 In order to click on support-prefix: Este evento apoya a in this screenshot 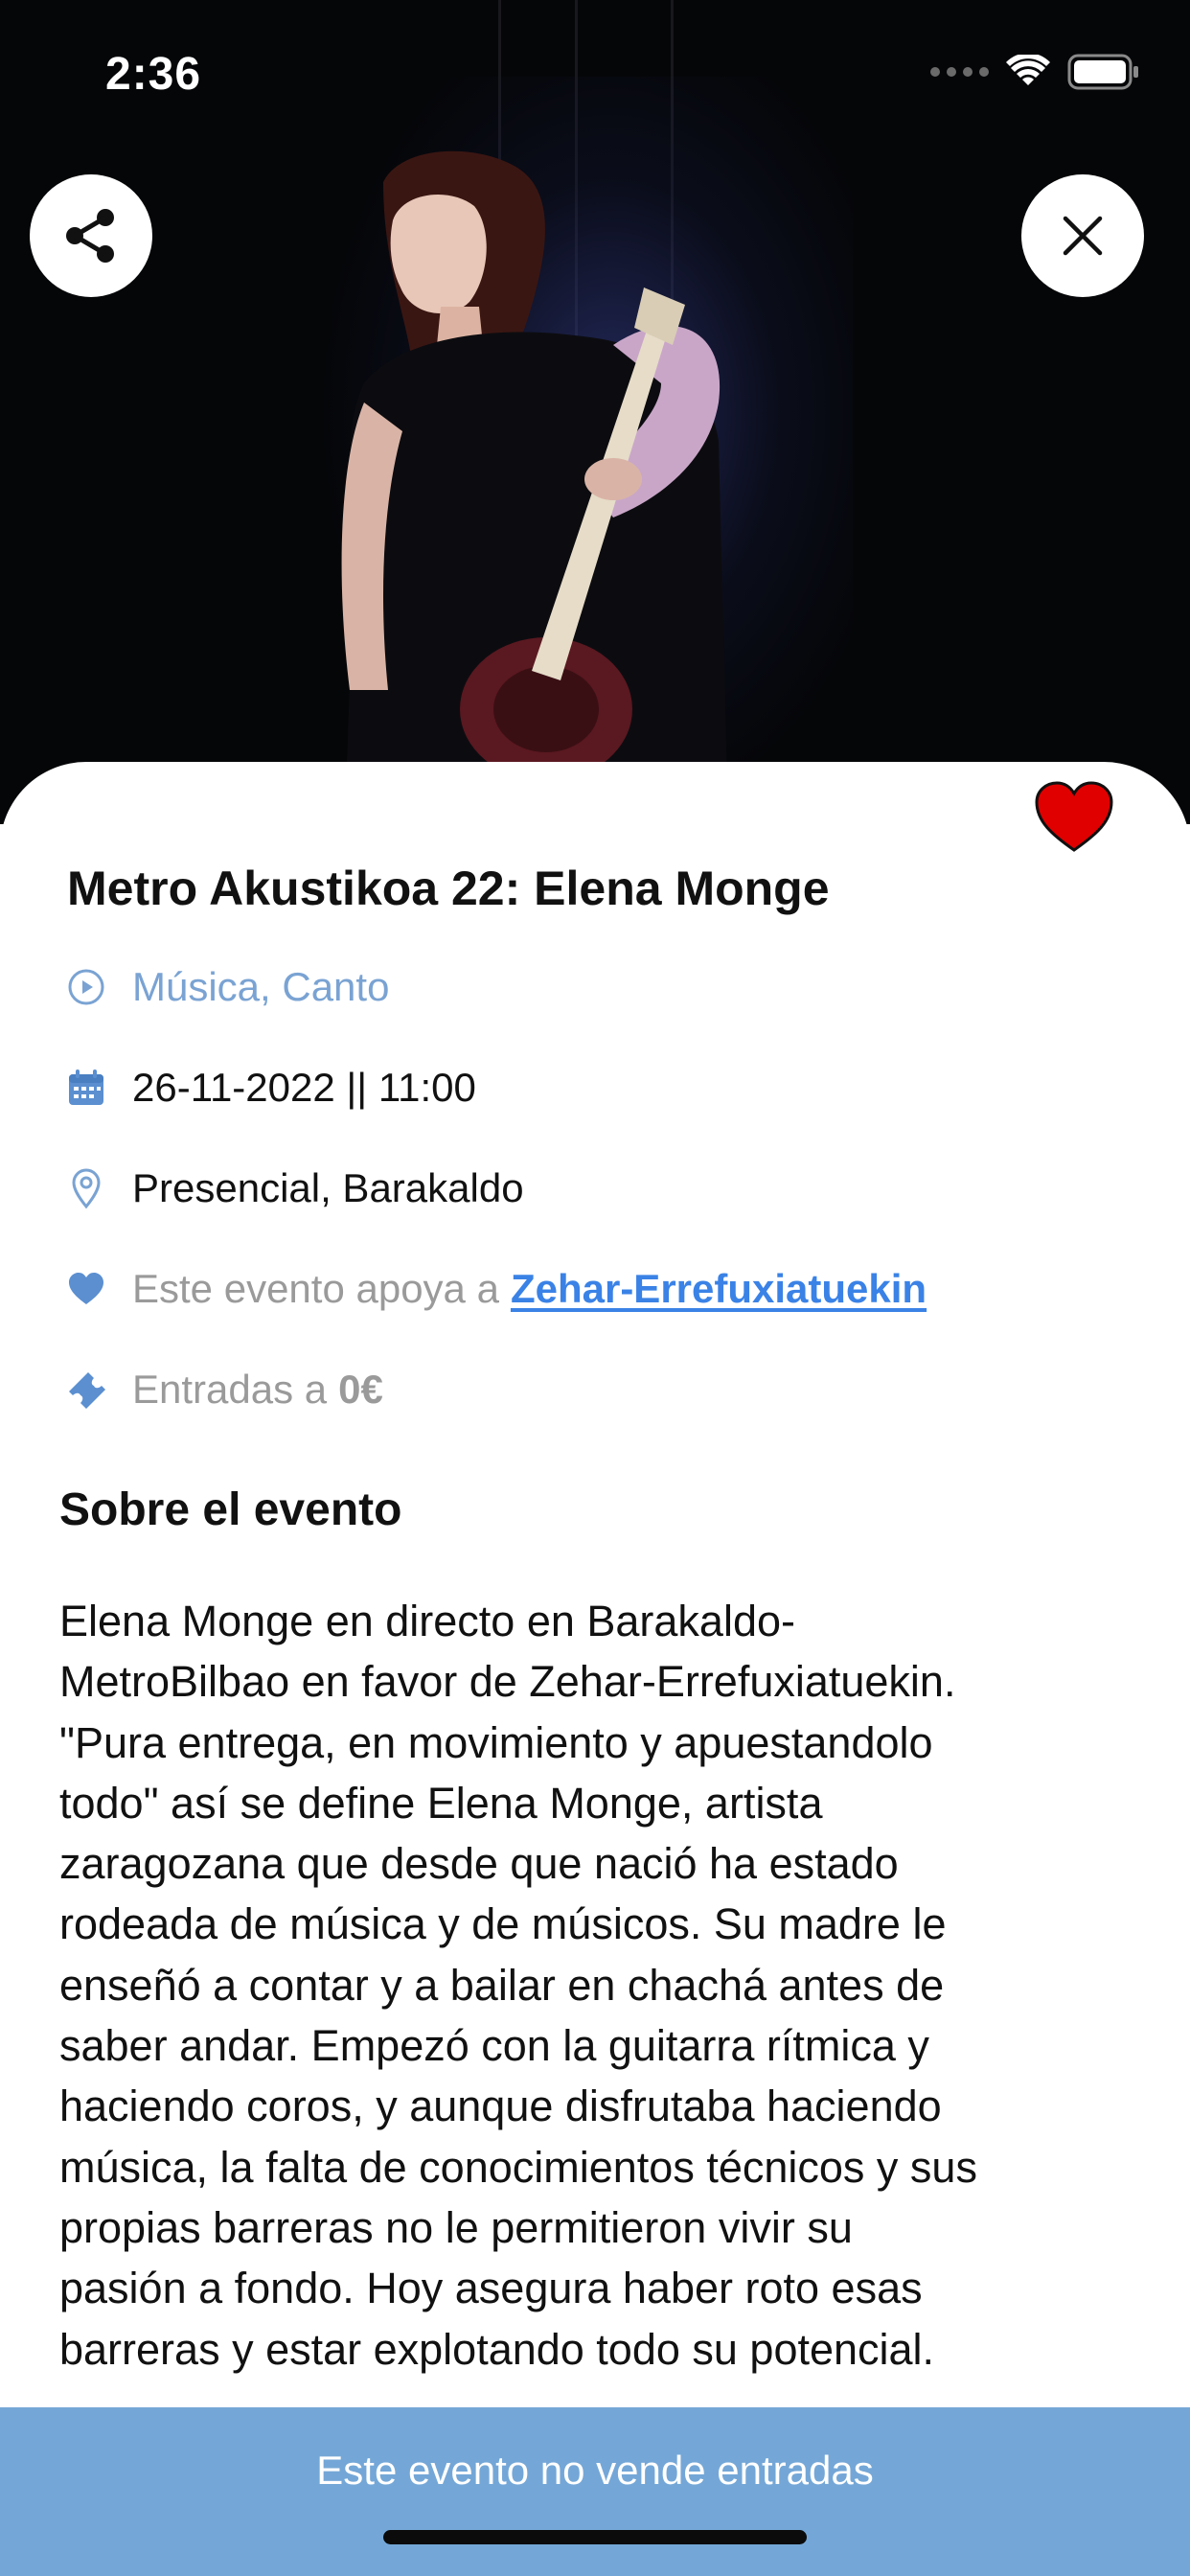, I will do `click(316, 1288)`.